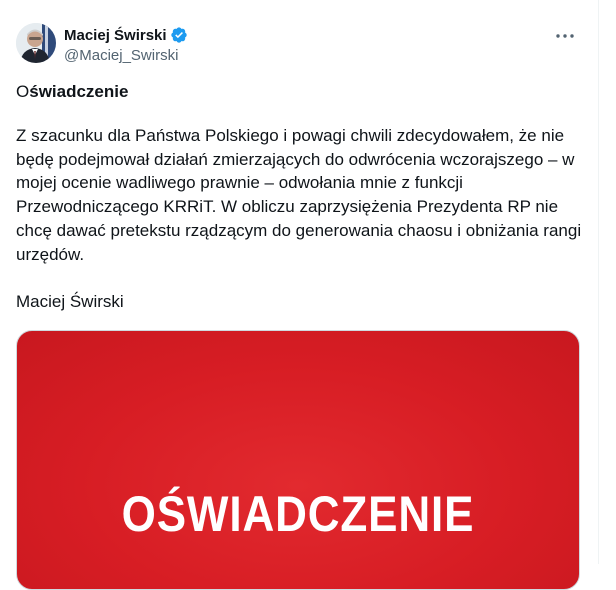 Image resolution: width=616 pixels, height=590 pixels. I want to click on tweet-title: Oświadczenie, so click(302, 92).